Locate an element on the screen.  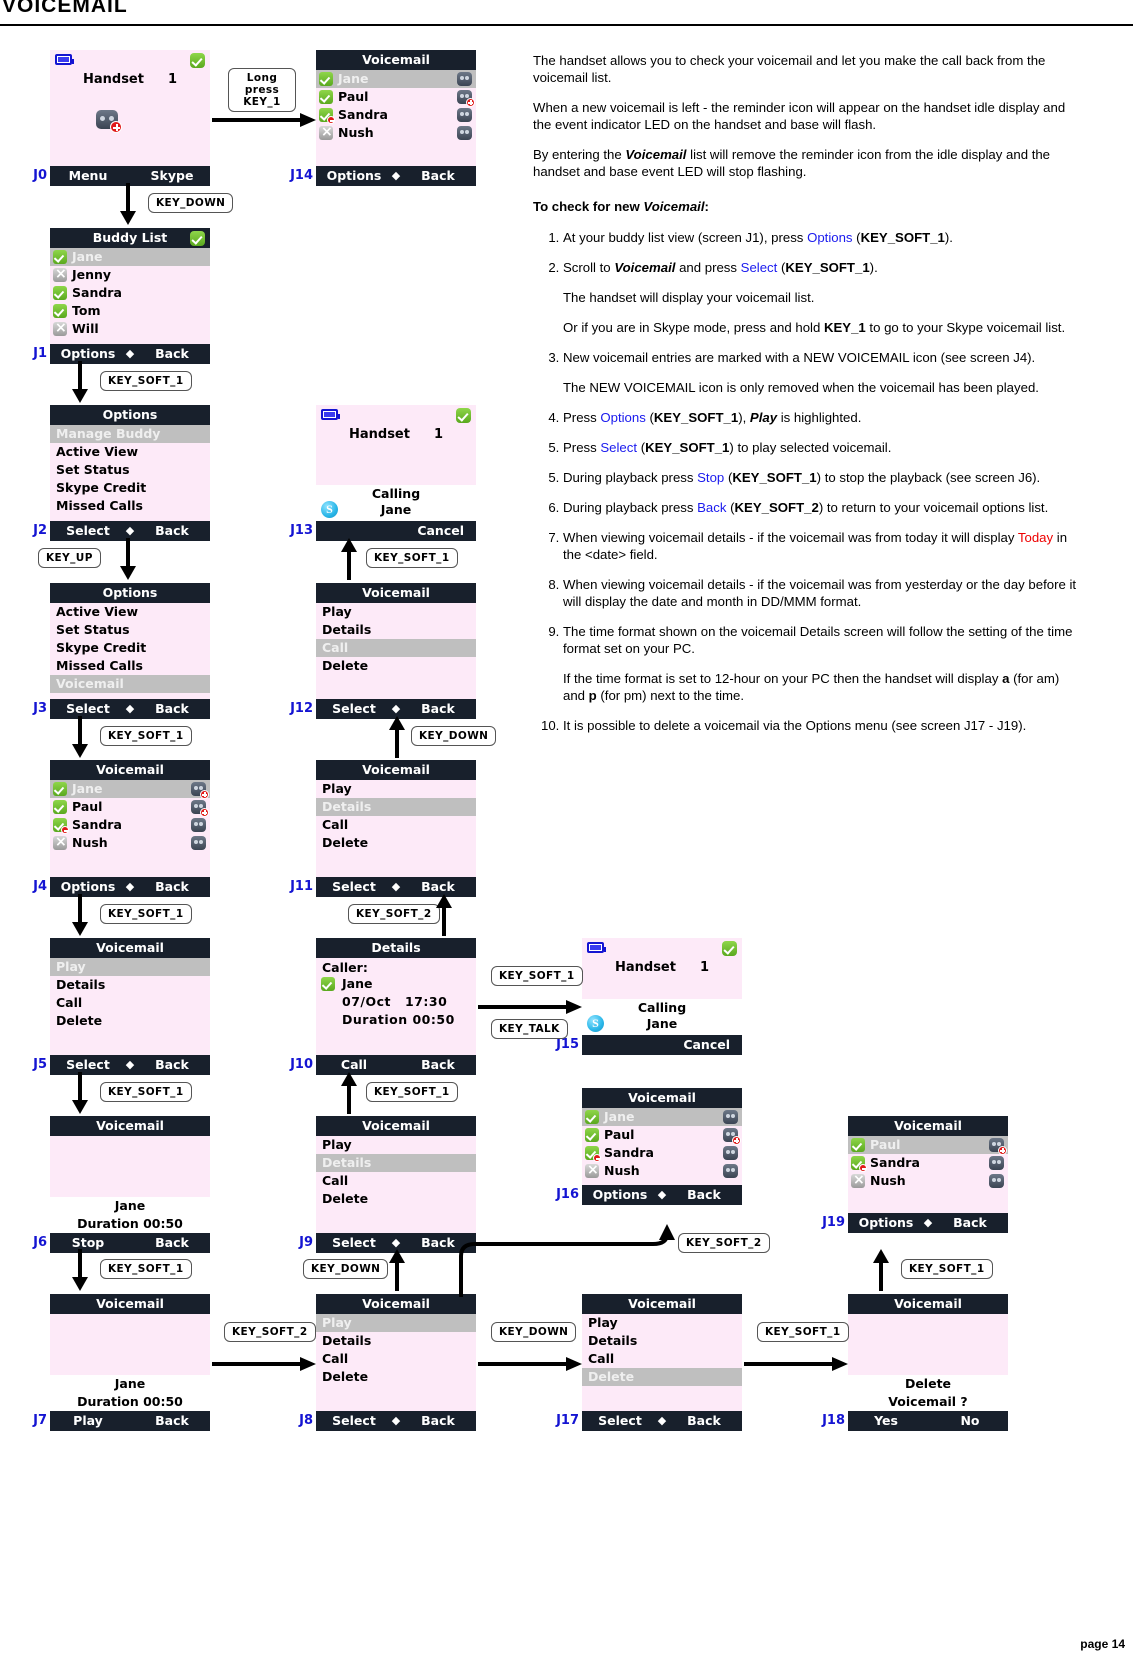
list-item-label: Delete is located at coordinates (345, 842).